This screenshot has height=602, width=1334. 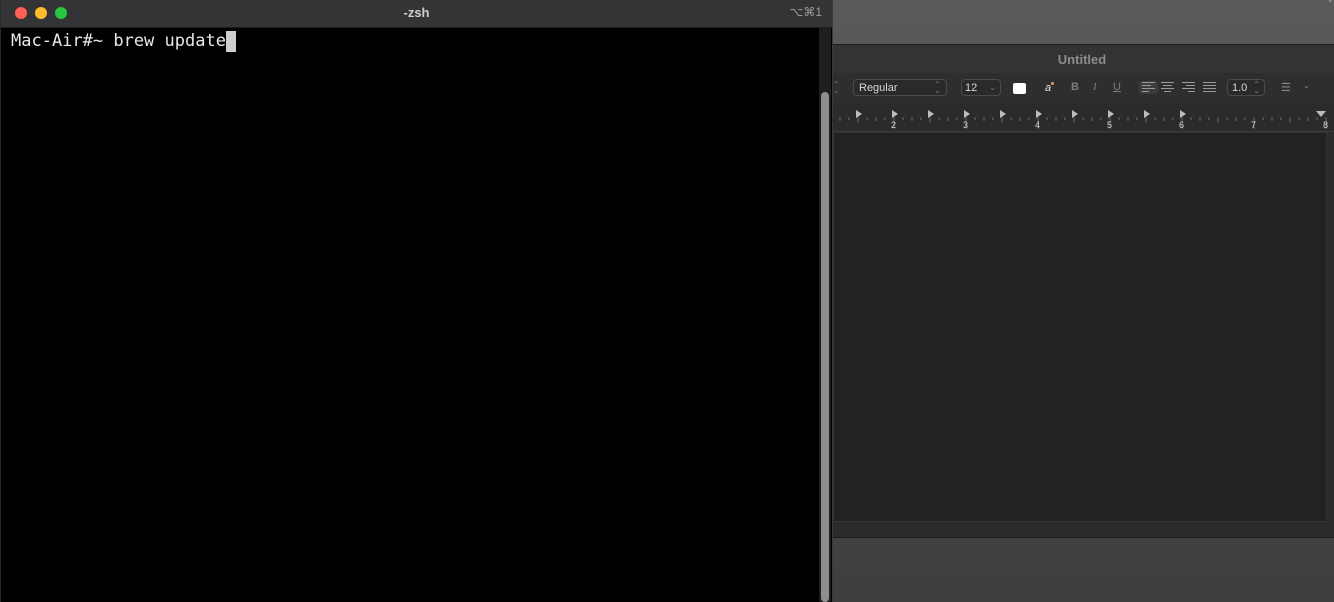 I want to click on ruler-number: 6, so click(x=1181, y=125).